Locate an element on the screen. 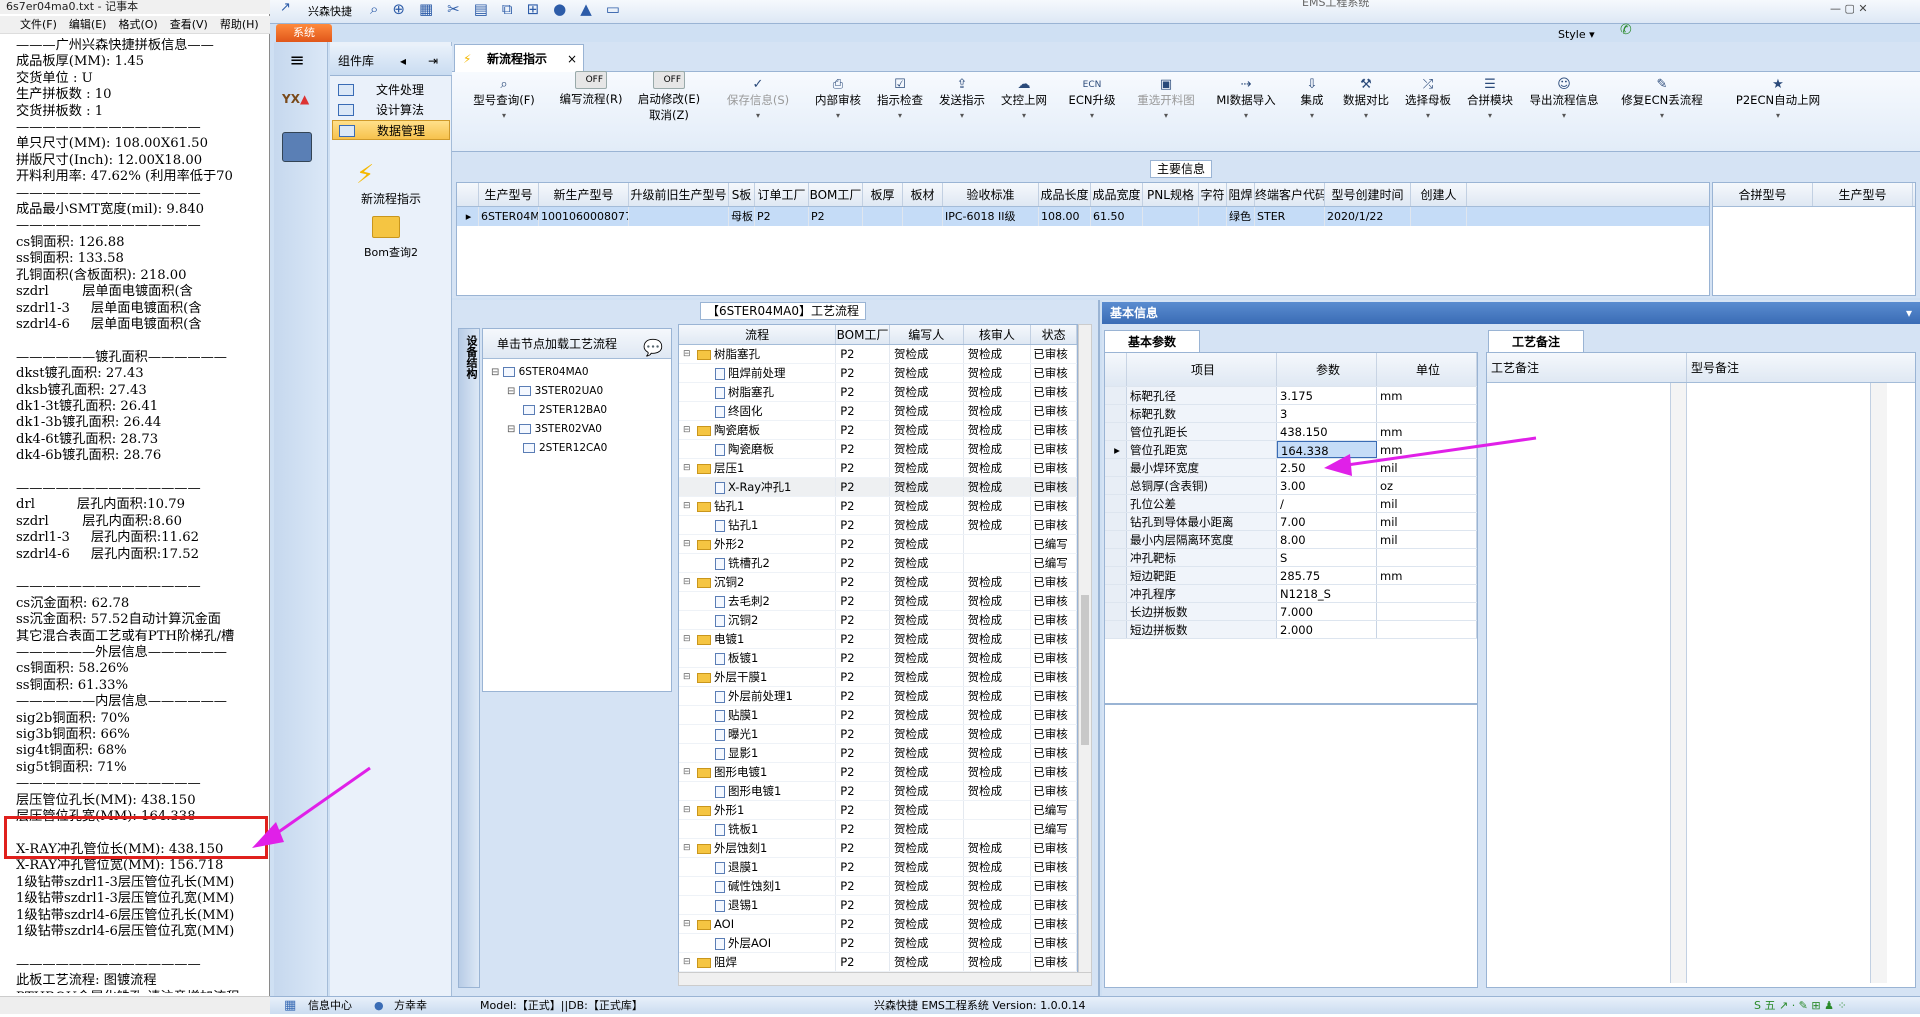 The width and height of the screenshot is (1920, 1017). notepad-menu-item: 格式(O) is located at coordinates (137, 24).